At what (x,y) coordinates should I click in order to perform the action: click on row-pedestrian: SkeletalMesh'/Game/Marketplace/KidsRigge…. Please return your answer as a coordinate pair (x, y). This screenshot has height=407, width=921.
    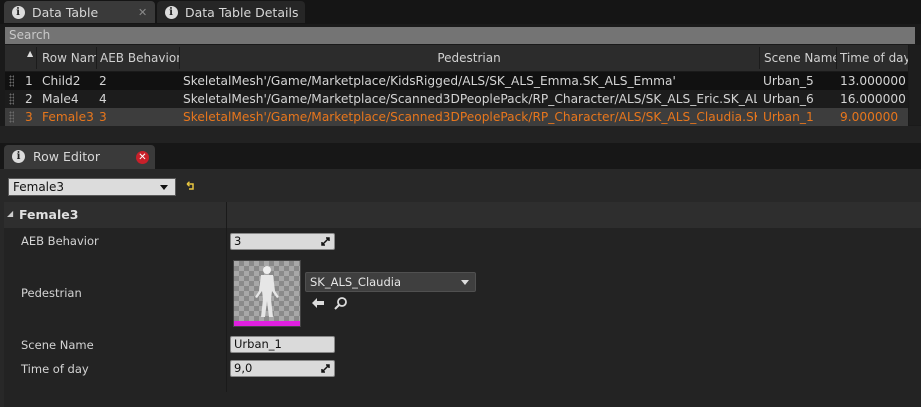
    Looking at the image, I should click on (429, 81).